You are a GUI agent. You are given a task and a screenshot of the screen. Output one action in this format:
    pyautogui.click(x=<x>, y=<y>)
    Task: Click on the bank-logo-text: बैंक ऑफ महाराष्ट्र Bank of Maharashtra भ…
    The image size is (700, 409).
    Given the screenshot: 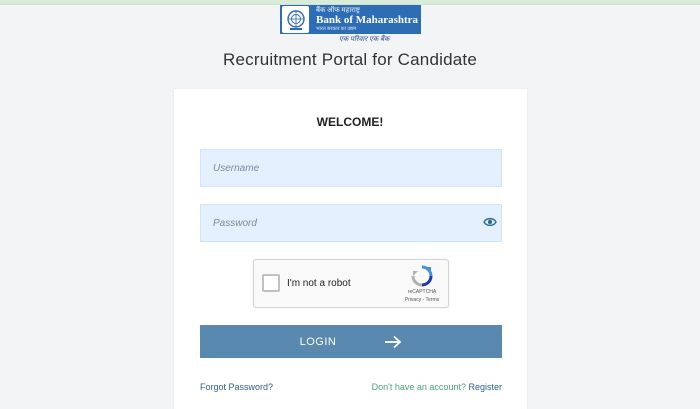 What is the action you would take?
    pyautogui.click(x=367, y=19)
    